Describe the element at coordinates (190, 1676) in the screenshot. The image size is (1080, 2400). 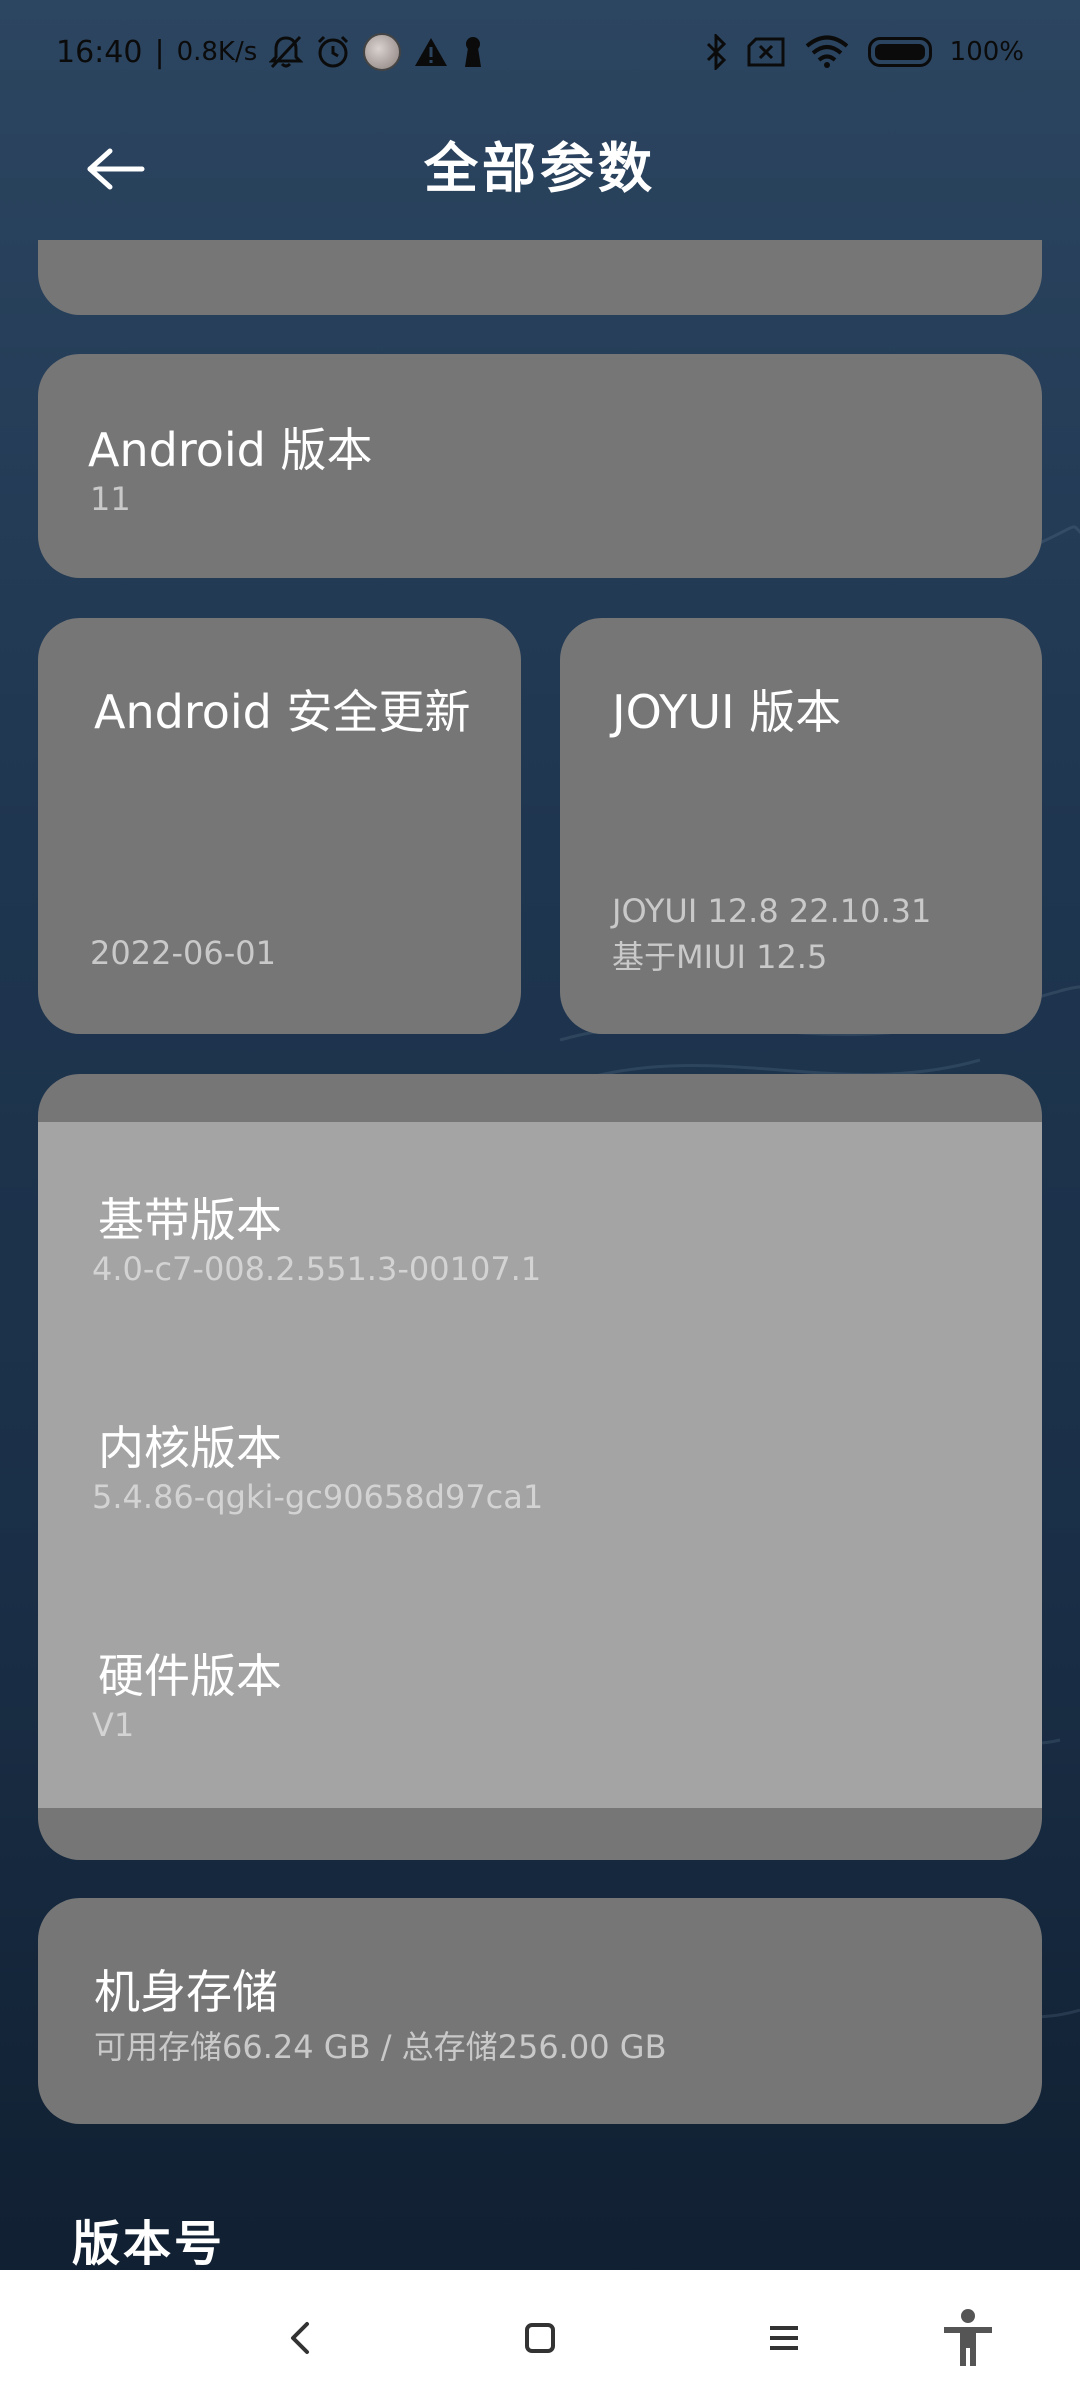
I see `hardware-label: 硬件版本` at that location.